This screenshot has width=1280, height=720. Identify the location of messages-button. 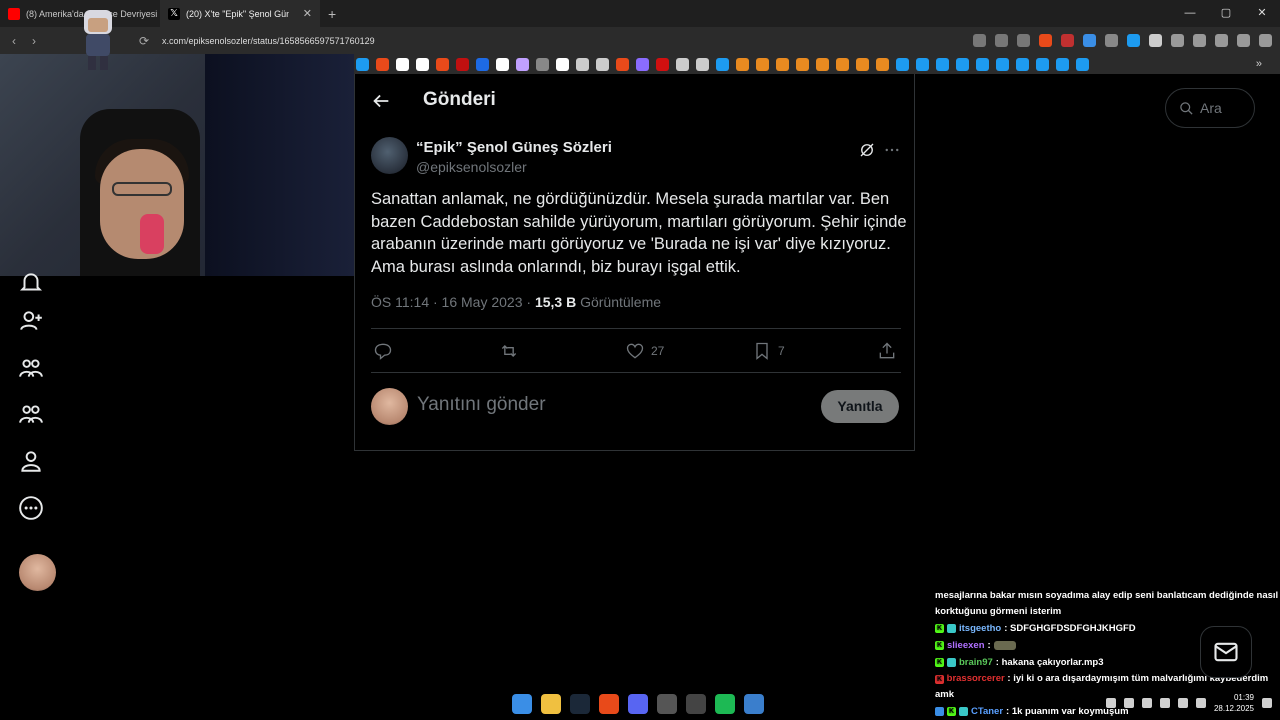
(1226, 652).